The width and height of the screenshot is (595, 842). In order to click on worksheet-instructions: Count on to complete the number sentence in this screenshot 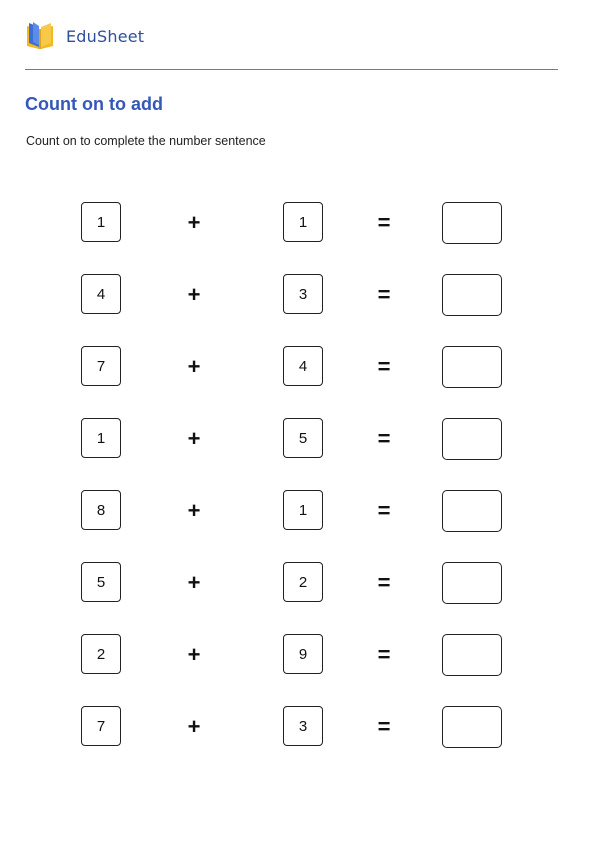, I will do `click(146, 141)`.